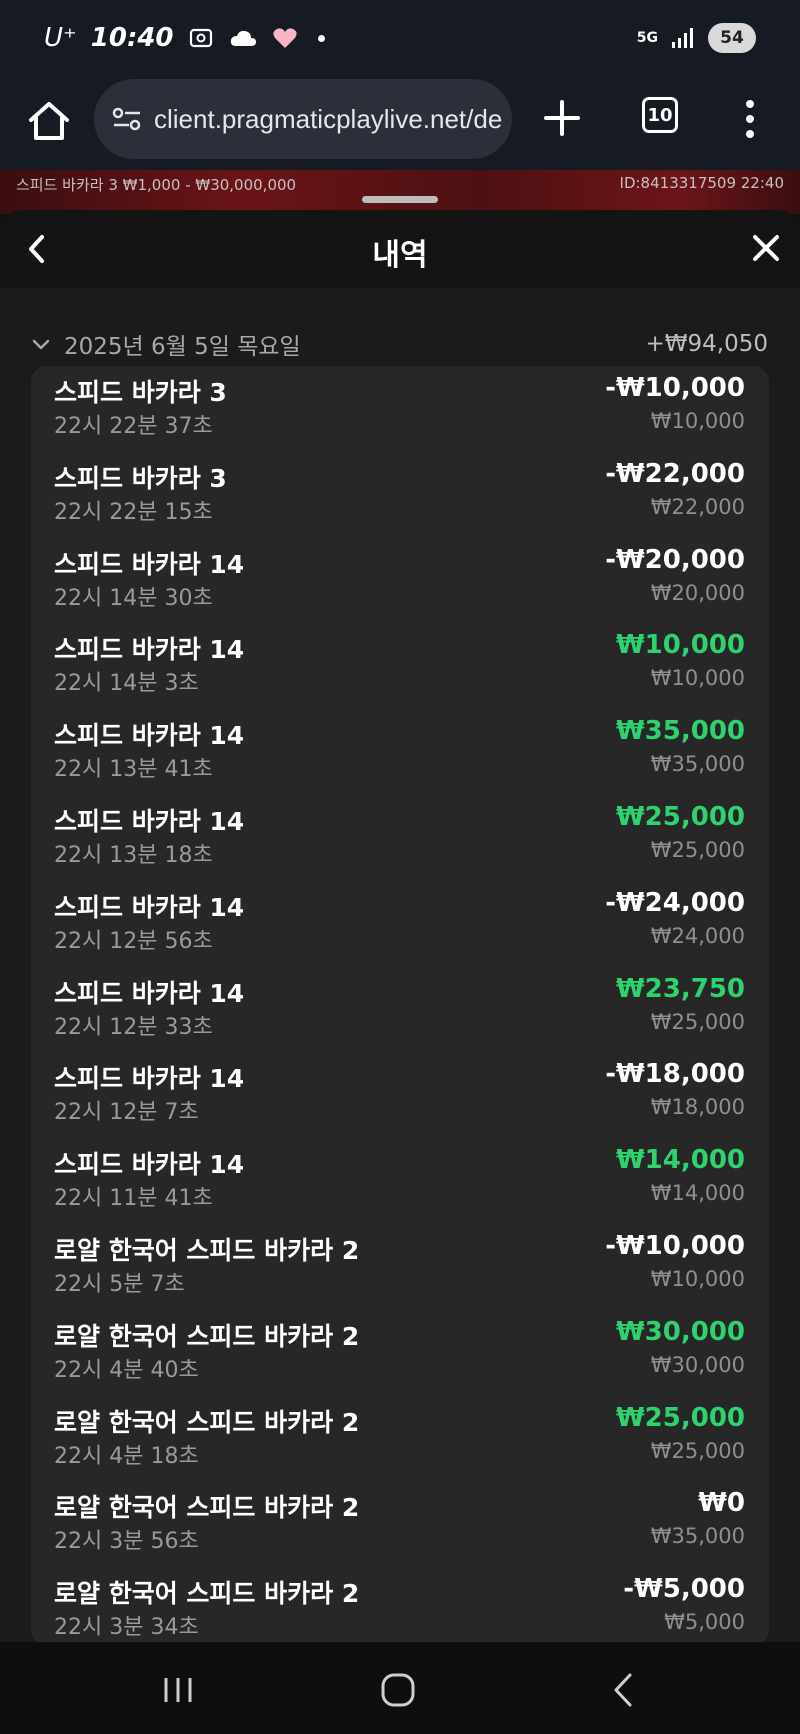 The image size is (800, 1734). What do you see at coordinates (704, 1622) in the screenshot?
I see `bet-amount: ₩5,000` at bounding box center [704, 1622].